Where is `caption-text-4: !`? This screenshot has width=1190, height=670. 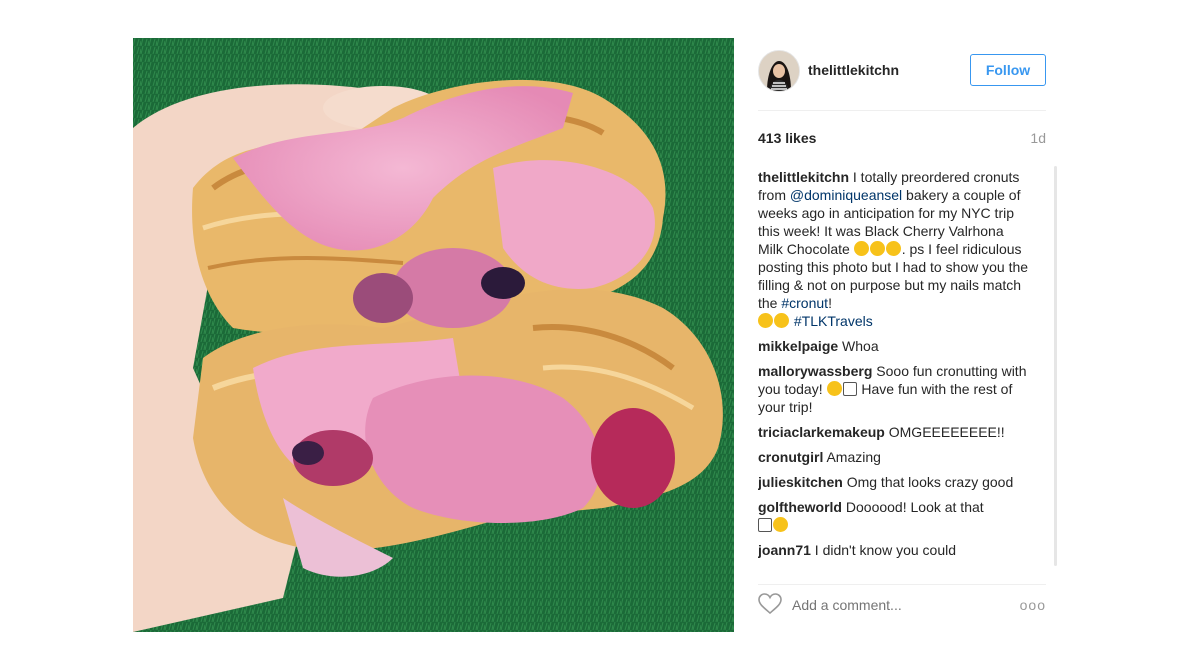
caption-text-4: ! is located at coordinates (830, 303).